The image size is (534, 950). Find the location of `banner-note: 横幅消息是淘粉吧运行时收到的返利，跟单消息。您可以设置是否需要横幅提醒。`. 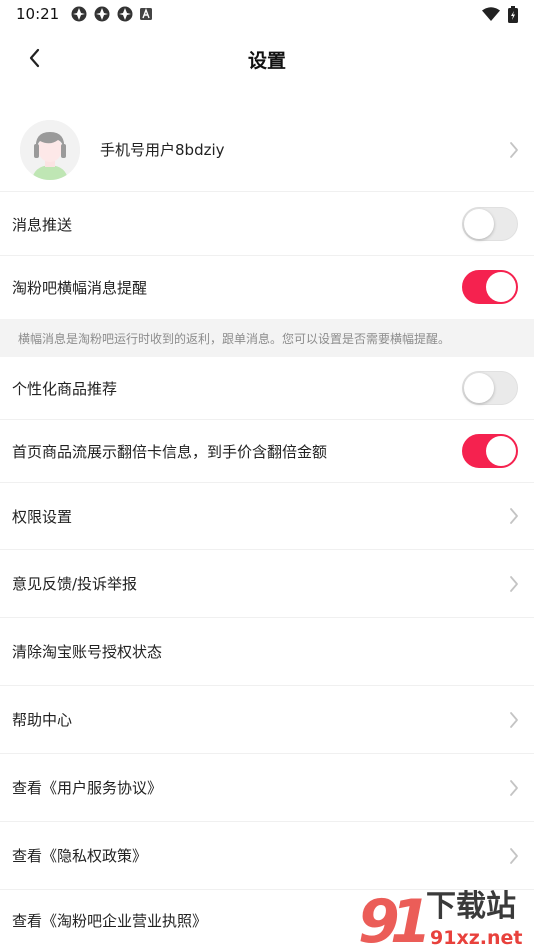

banner-note: 横幅消息是淘粉吧运行时收到的返利，跟单消息。您可以设置是否需要横幅提醒。 is located at coordinates (267, 338).